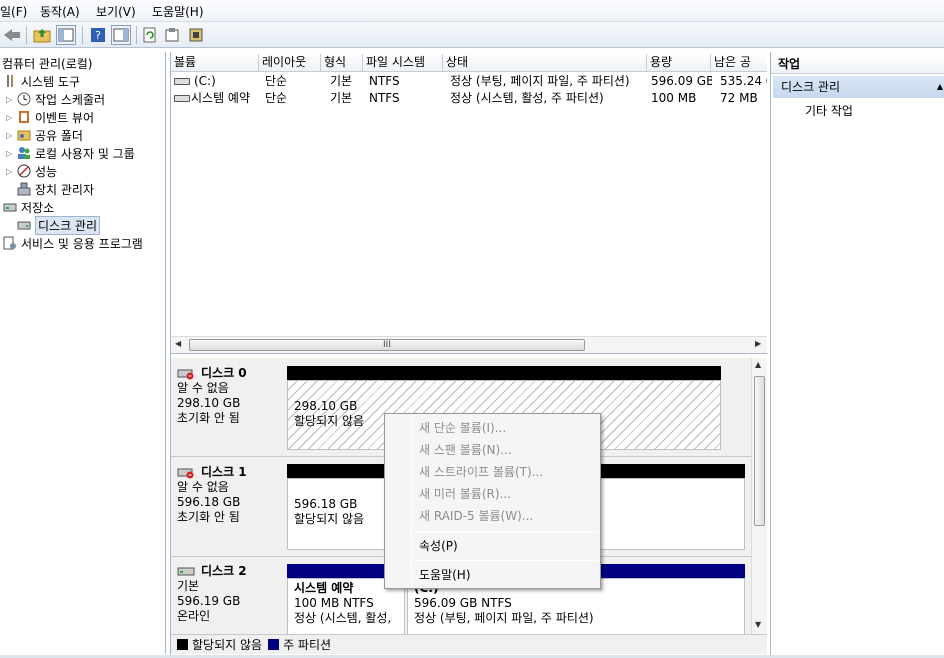 This screenshot has height=658, width=944. Describe the element at coordinates (215, 63) in the screenshot. I see `column-volume: 볼륨` at that location.